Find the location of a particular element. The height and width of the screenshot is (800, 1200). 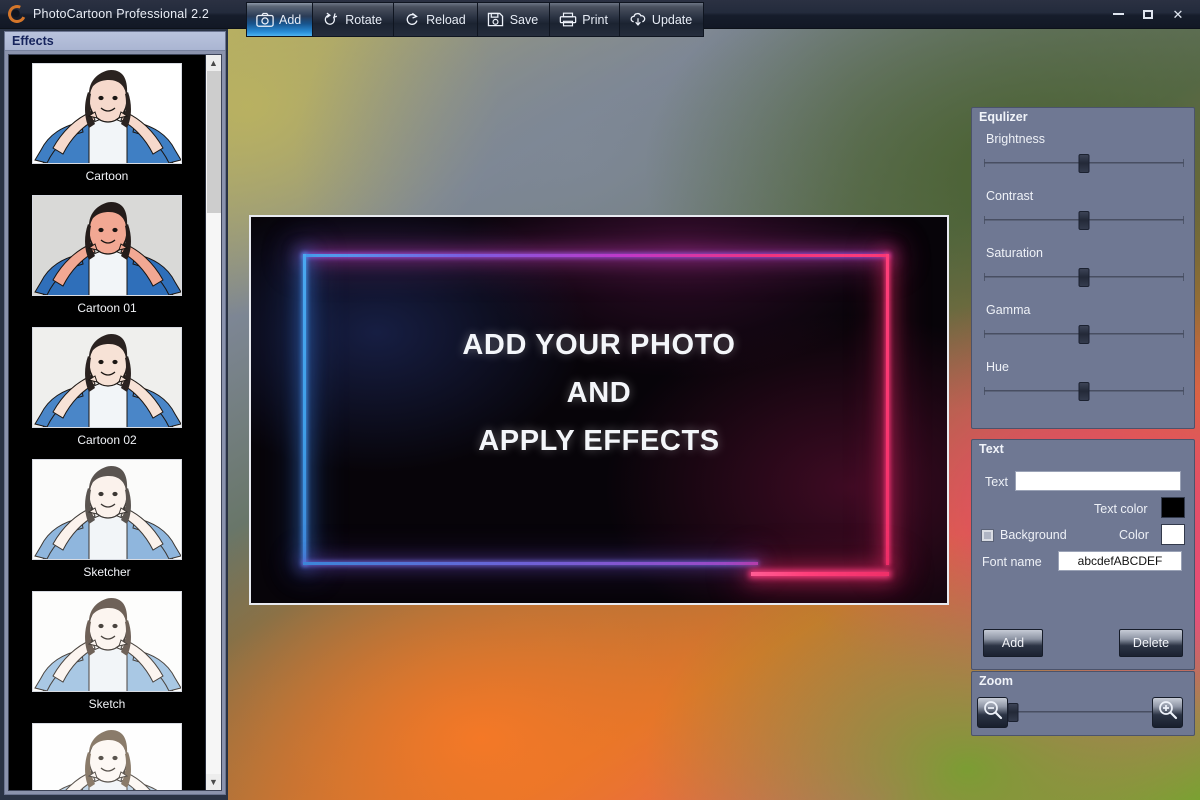

window-title: PhotoCartoon Professional 2.2 is located at coordinates (121, 14).